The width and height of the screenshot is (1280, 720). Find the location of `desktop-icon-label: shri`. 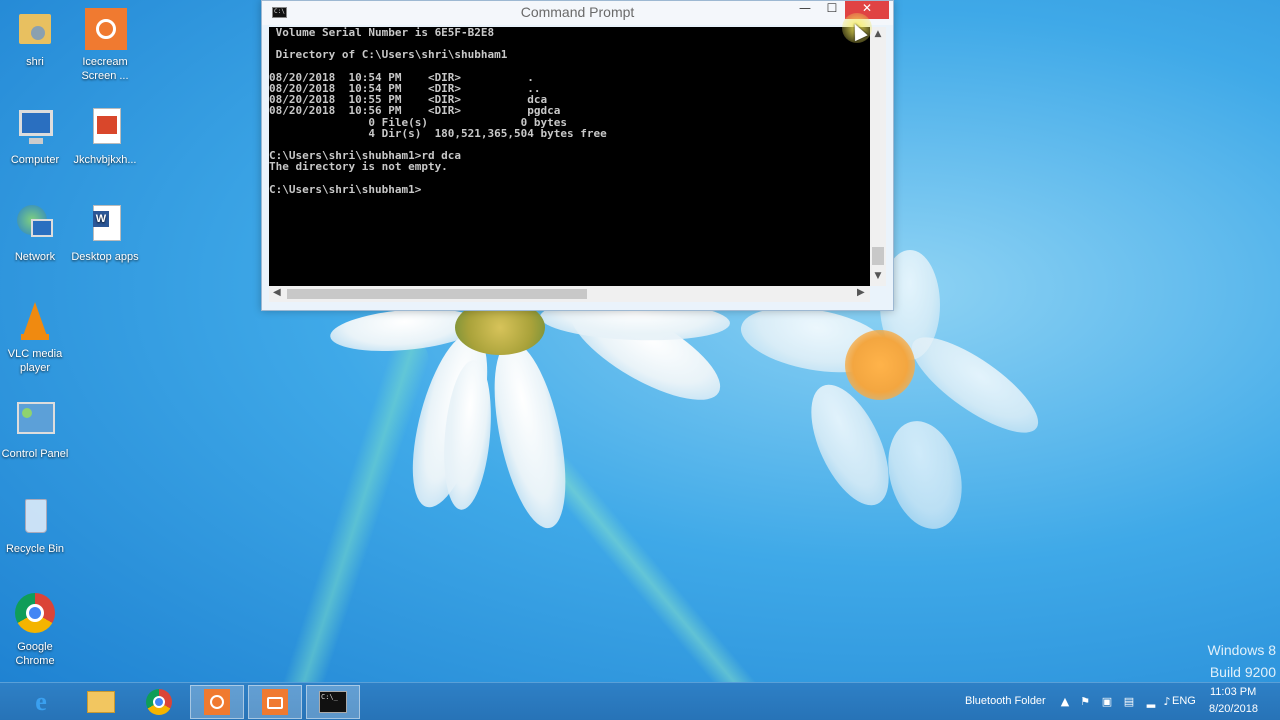

desktop-icon-label: shri is located at coordinates (35, 62).